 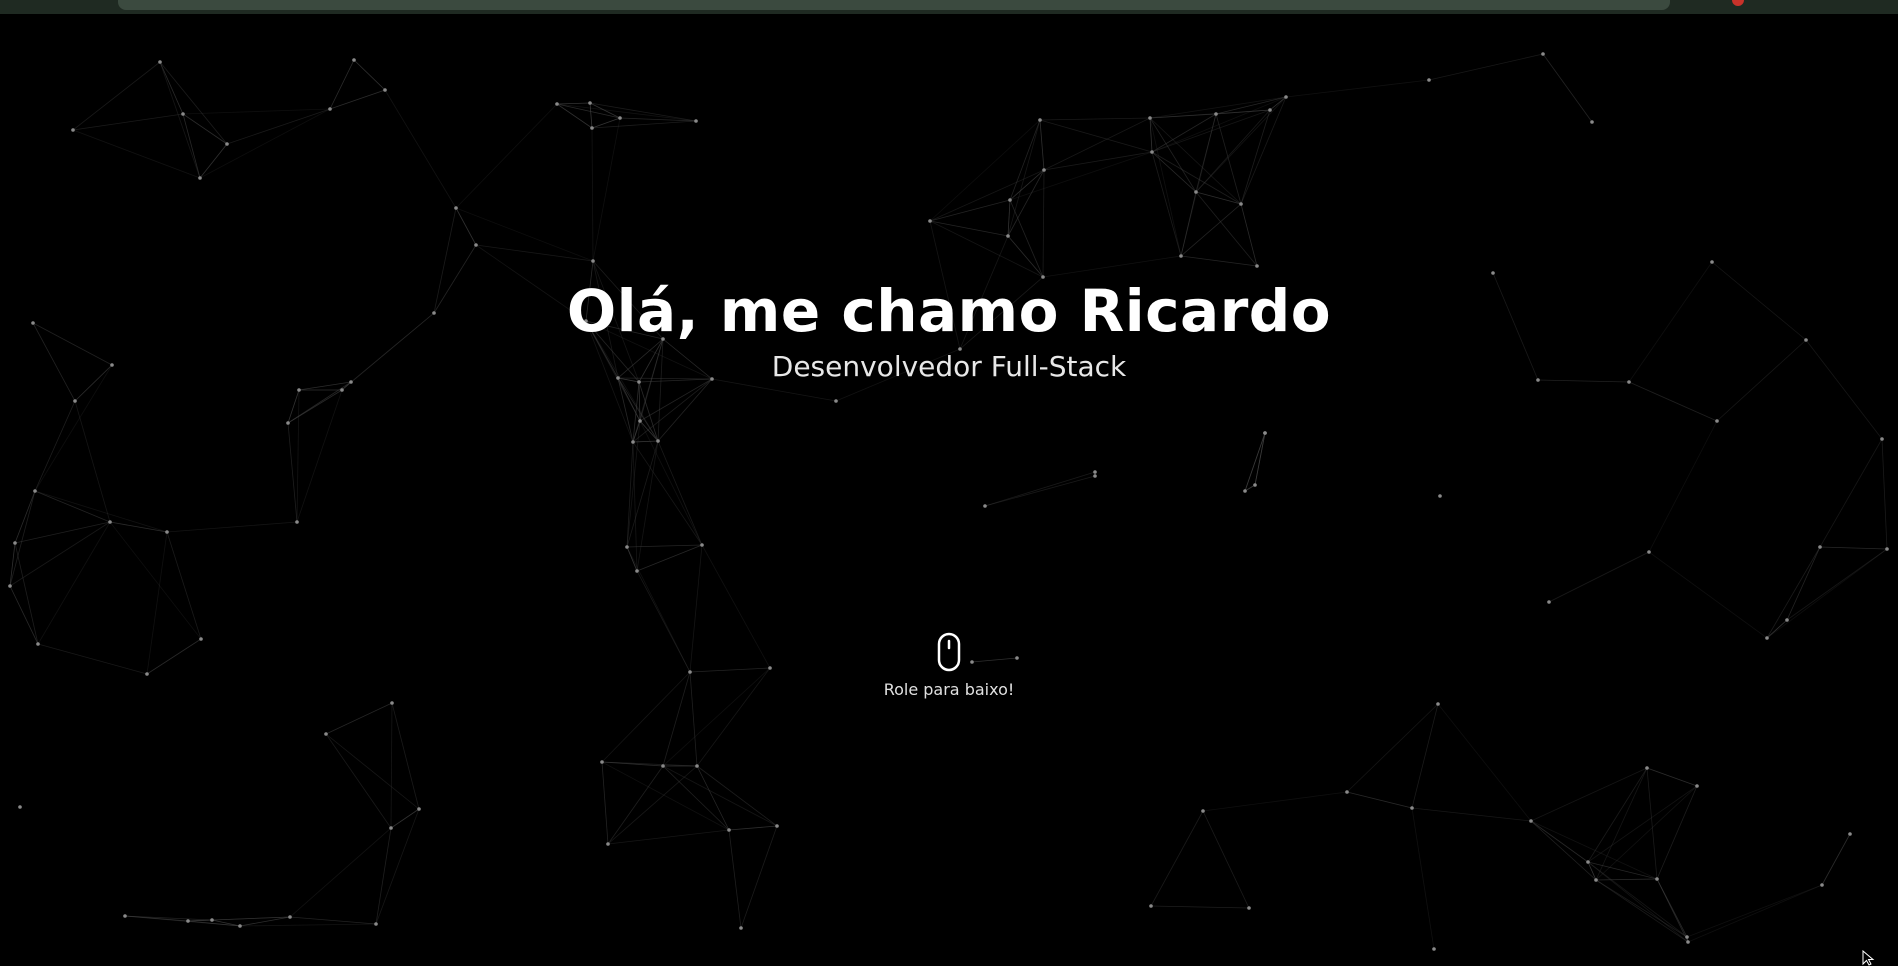 I want to click on cursor-icon, so click(x=1868, y=958).